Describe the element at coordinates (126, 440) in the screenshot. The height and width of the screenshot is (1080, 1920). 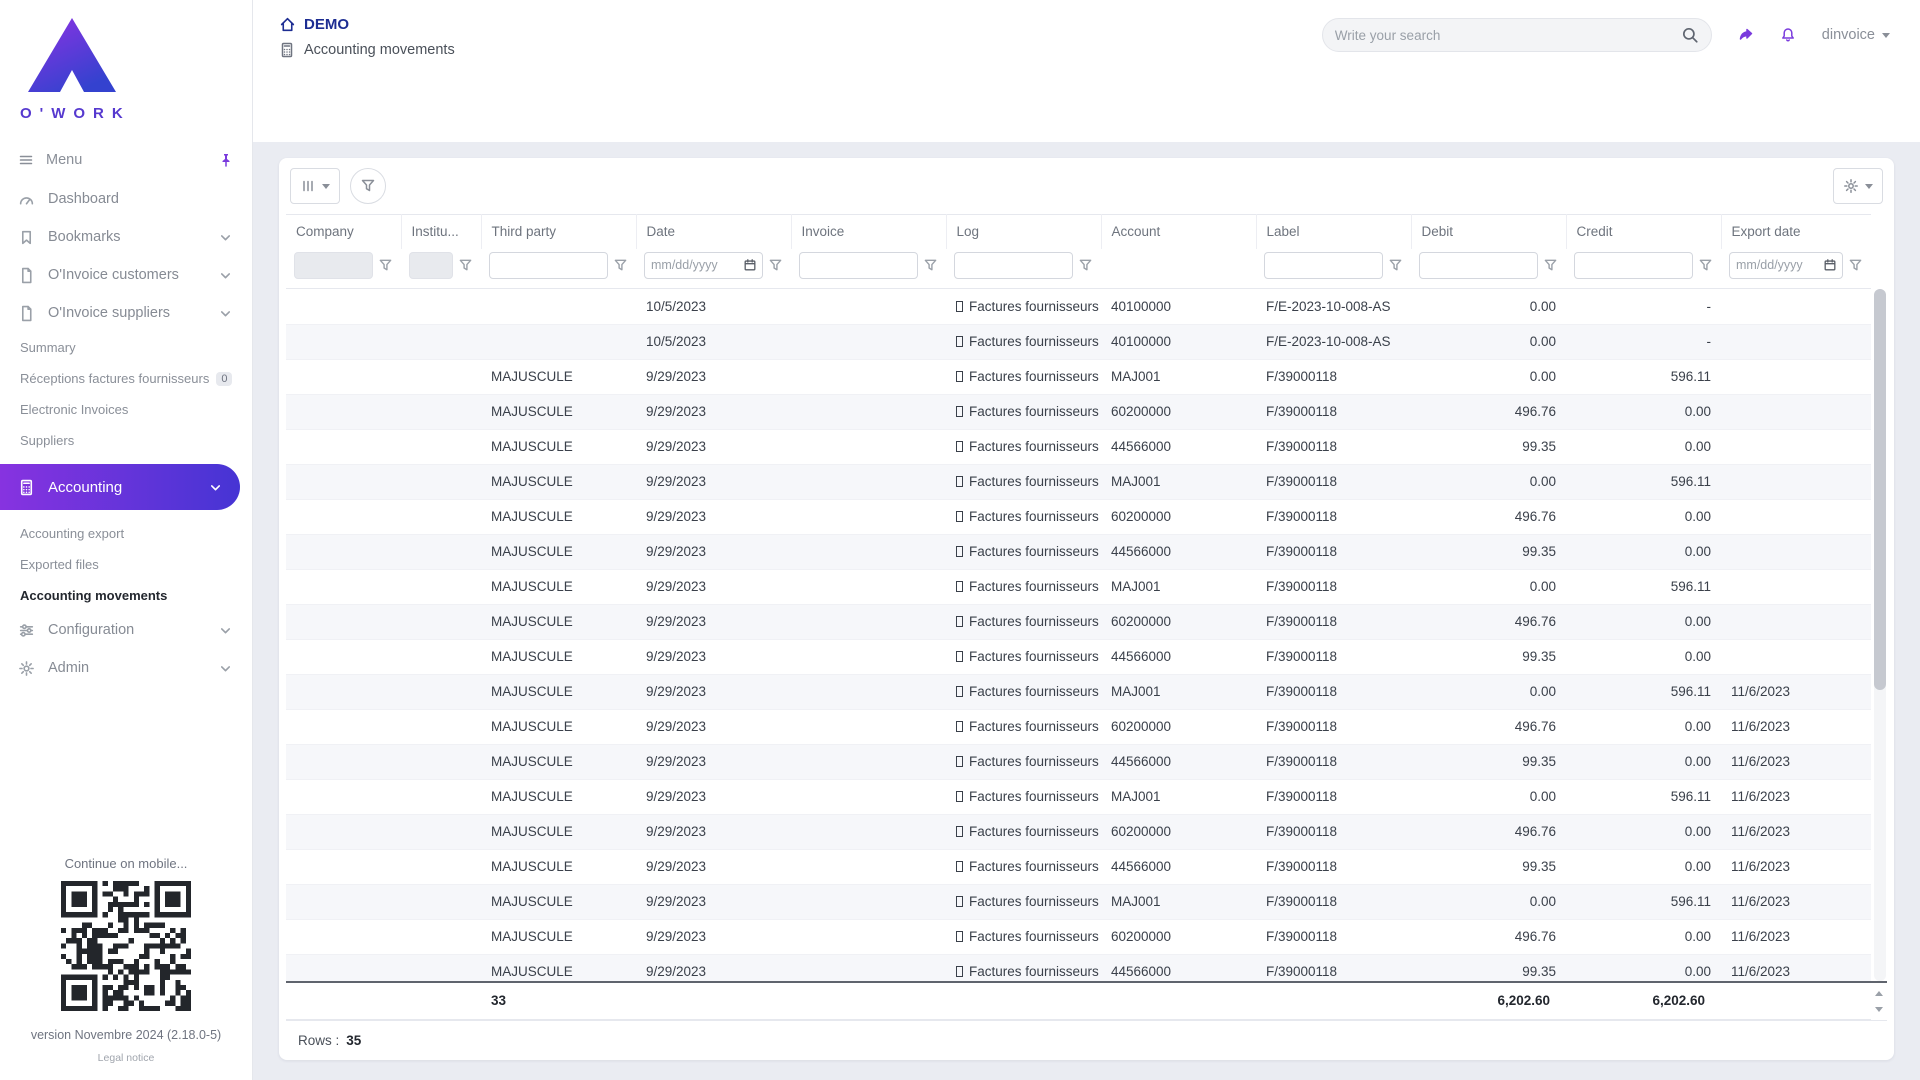
I see `sidebar-item-suppliers: Suppliers` at that location.